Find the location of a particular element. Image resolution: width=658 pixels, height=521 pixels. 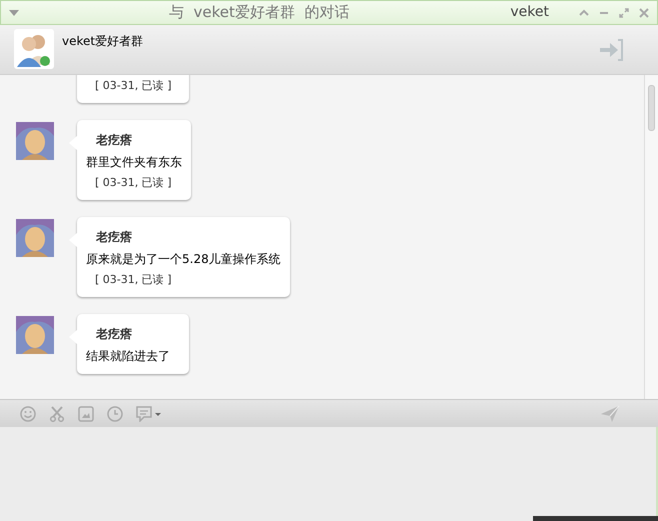

send-icon is located at coordinates (610, 413).